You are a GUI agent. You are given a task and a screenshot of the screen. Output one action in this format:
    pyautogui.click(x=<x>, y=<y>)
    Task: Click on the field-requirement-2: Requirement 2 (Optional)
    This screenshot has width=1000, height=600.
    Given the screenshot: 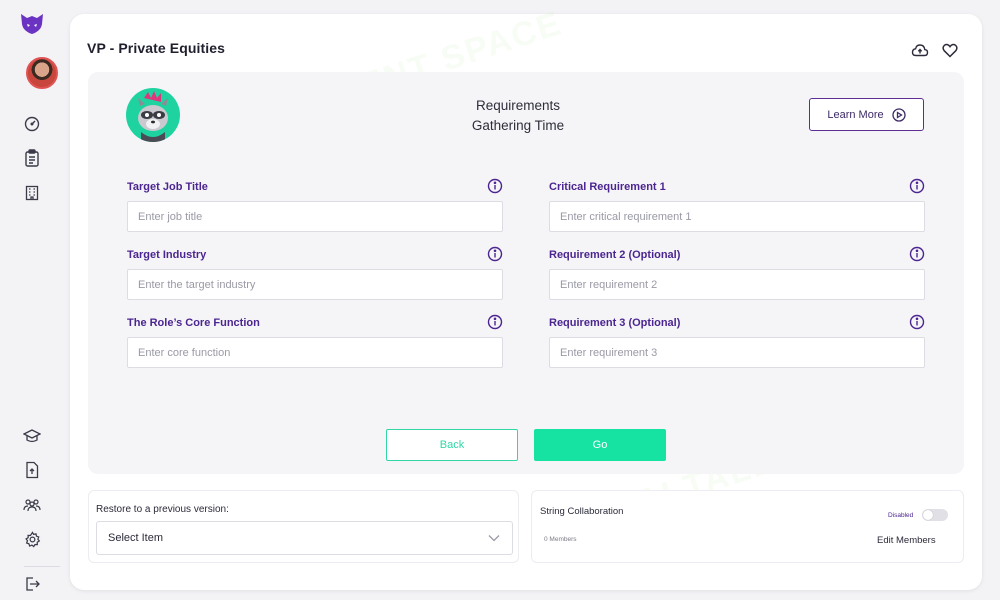 What is the action you would take?
    pyautogui.click(x=737, y=273)
    